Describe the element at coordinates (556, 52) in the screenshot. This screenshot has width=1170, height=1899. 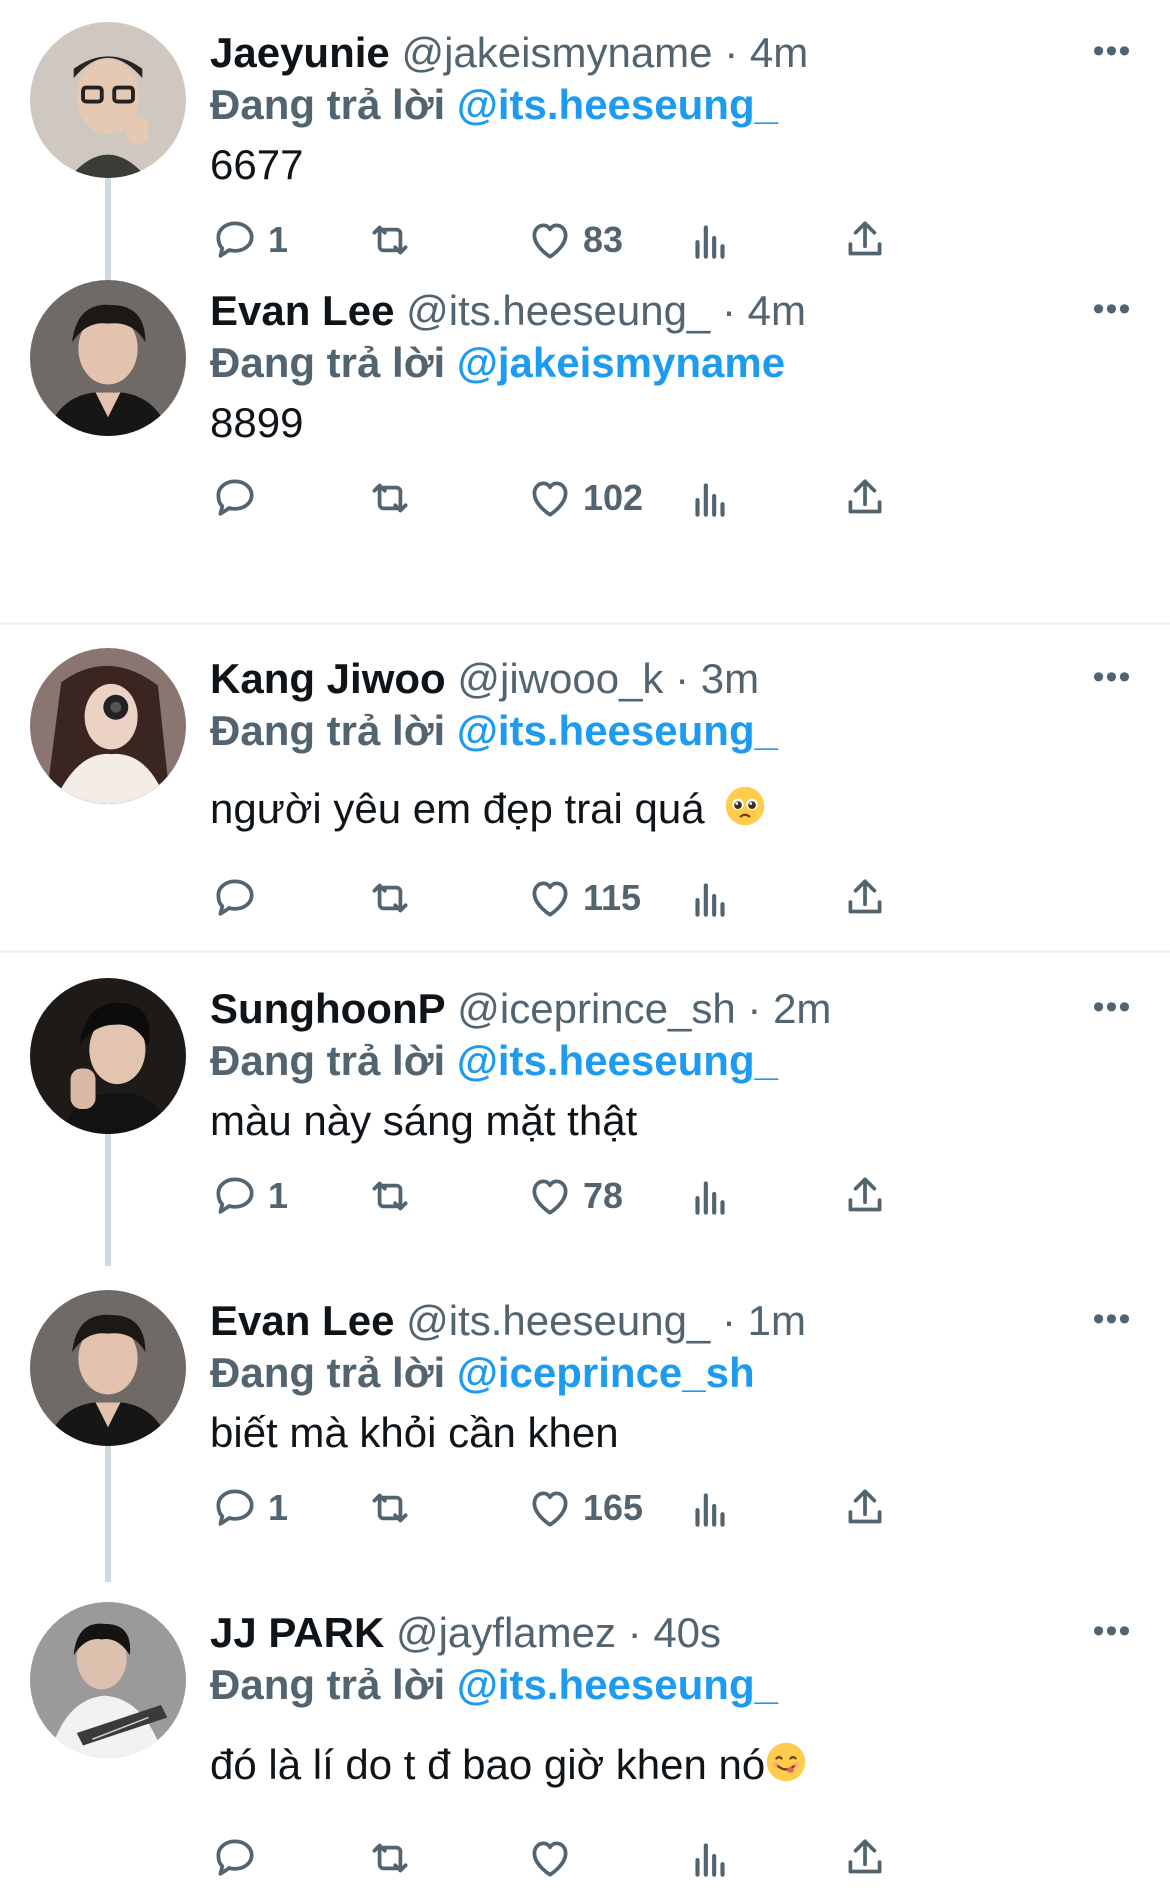
I see `username-handle: @jakeismyname` at that location.